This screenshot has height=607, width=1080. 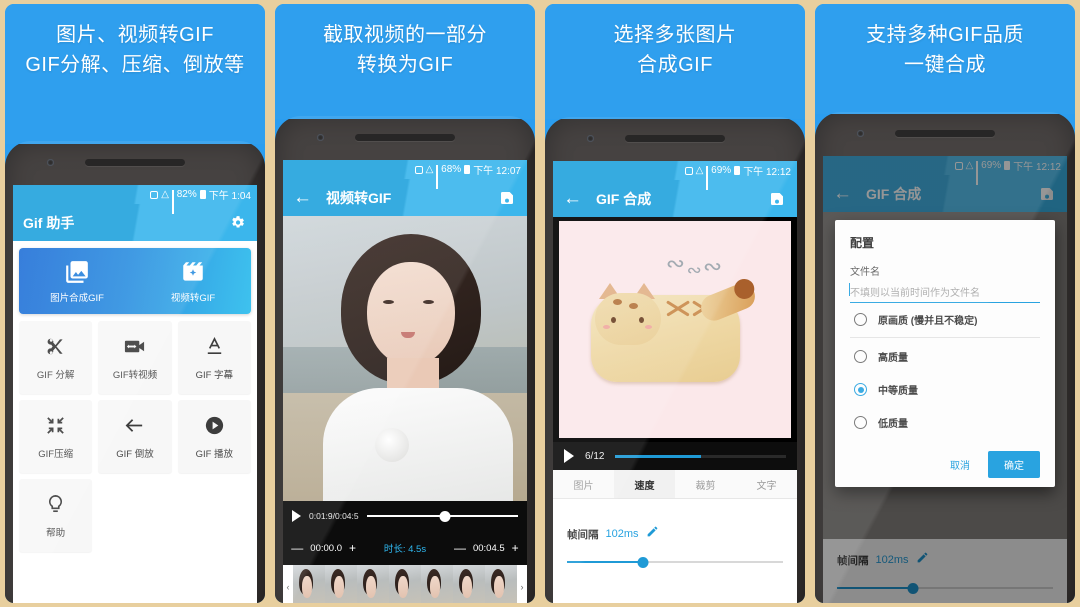 I want to click on seek-knob, so click(x=445, y=516).